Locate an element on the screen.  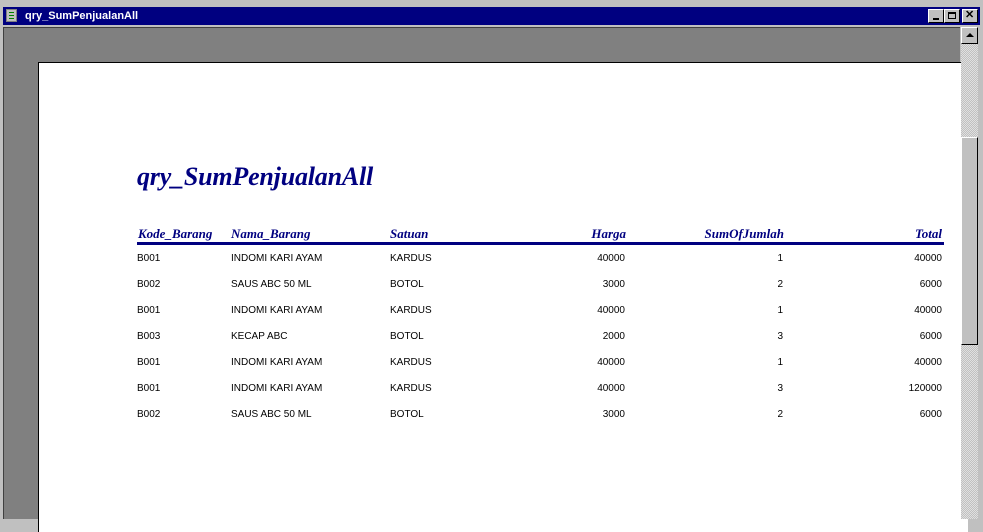
vertical-scrollbar is located at coordinates (969, 273).